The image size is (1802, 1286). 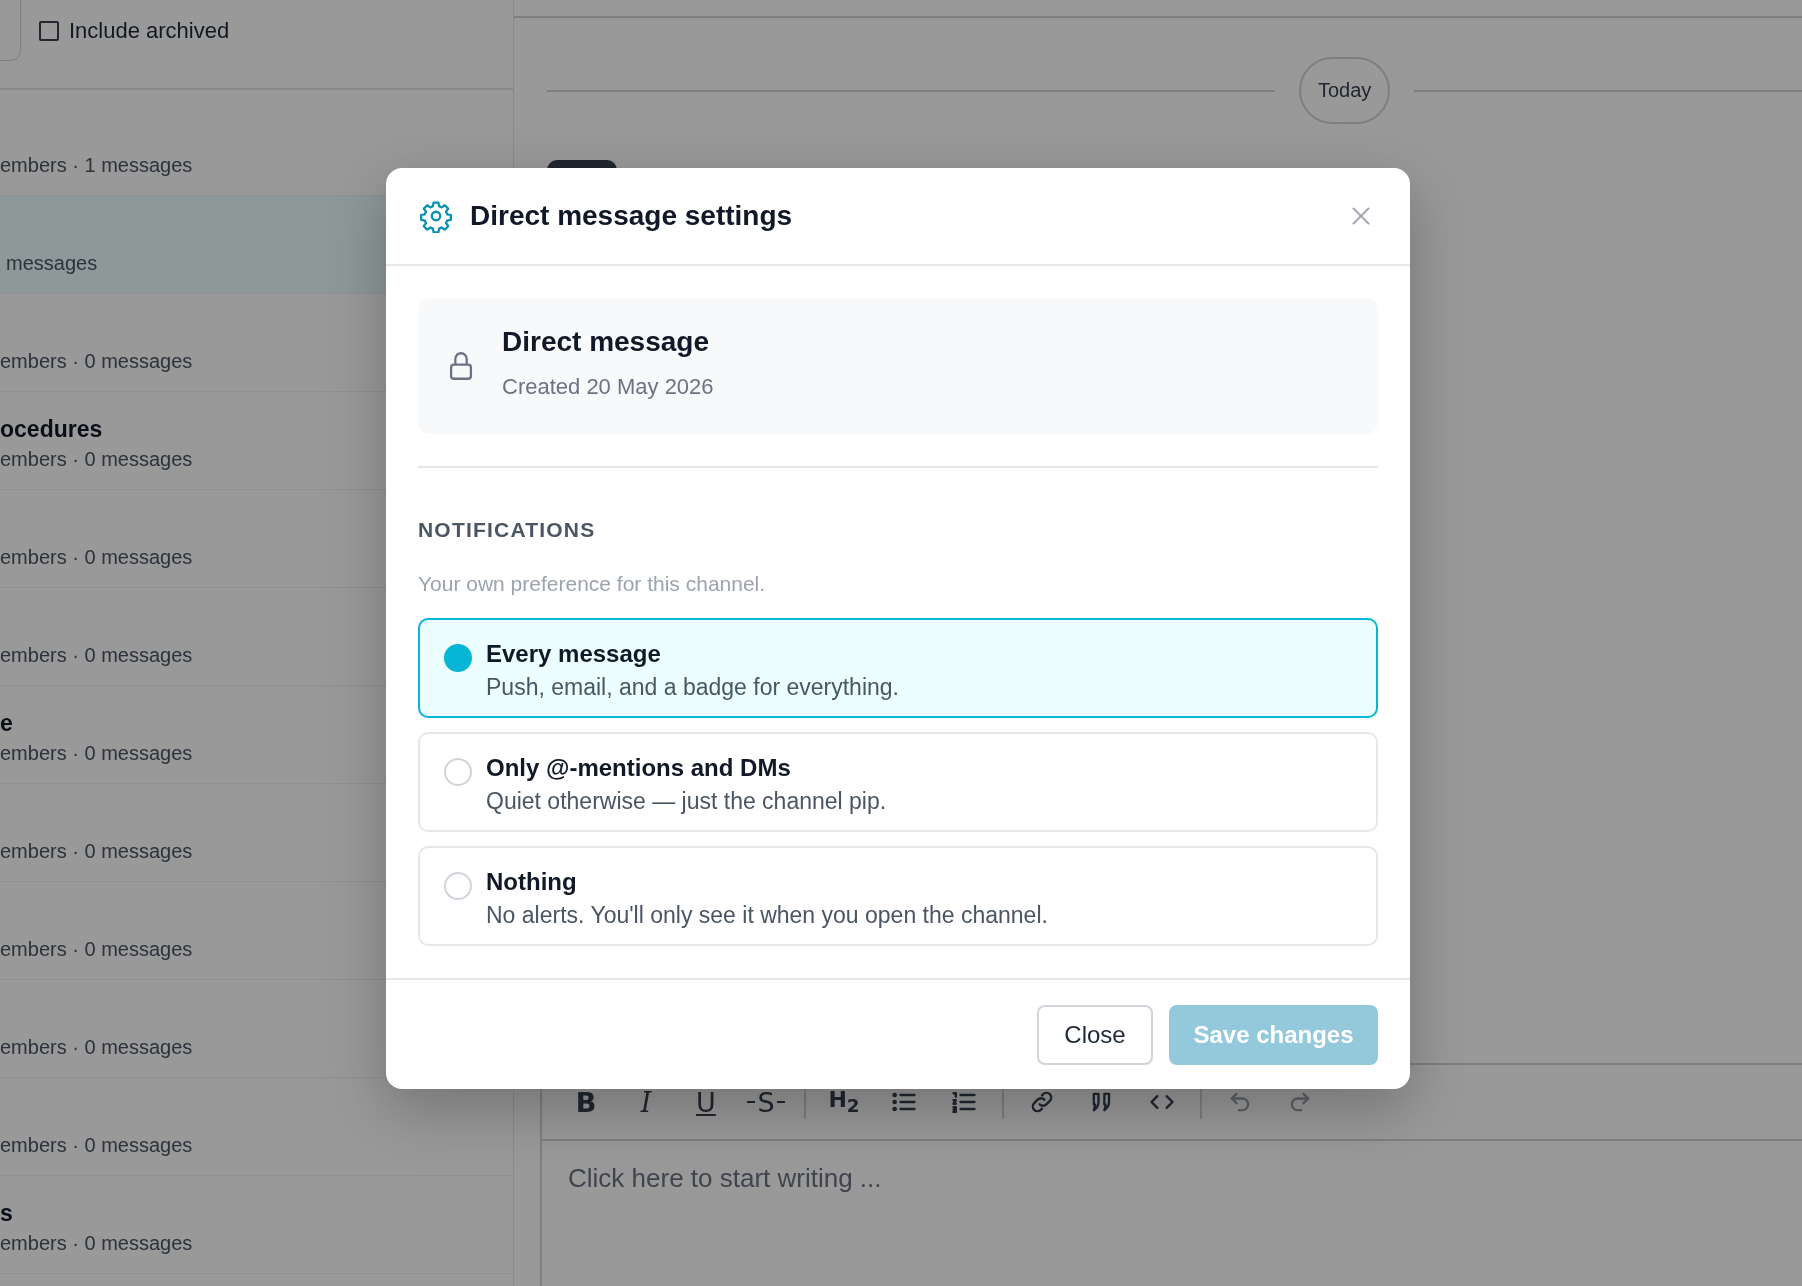 I want to click on bold-button: B, so click(x=586, y=1102).